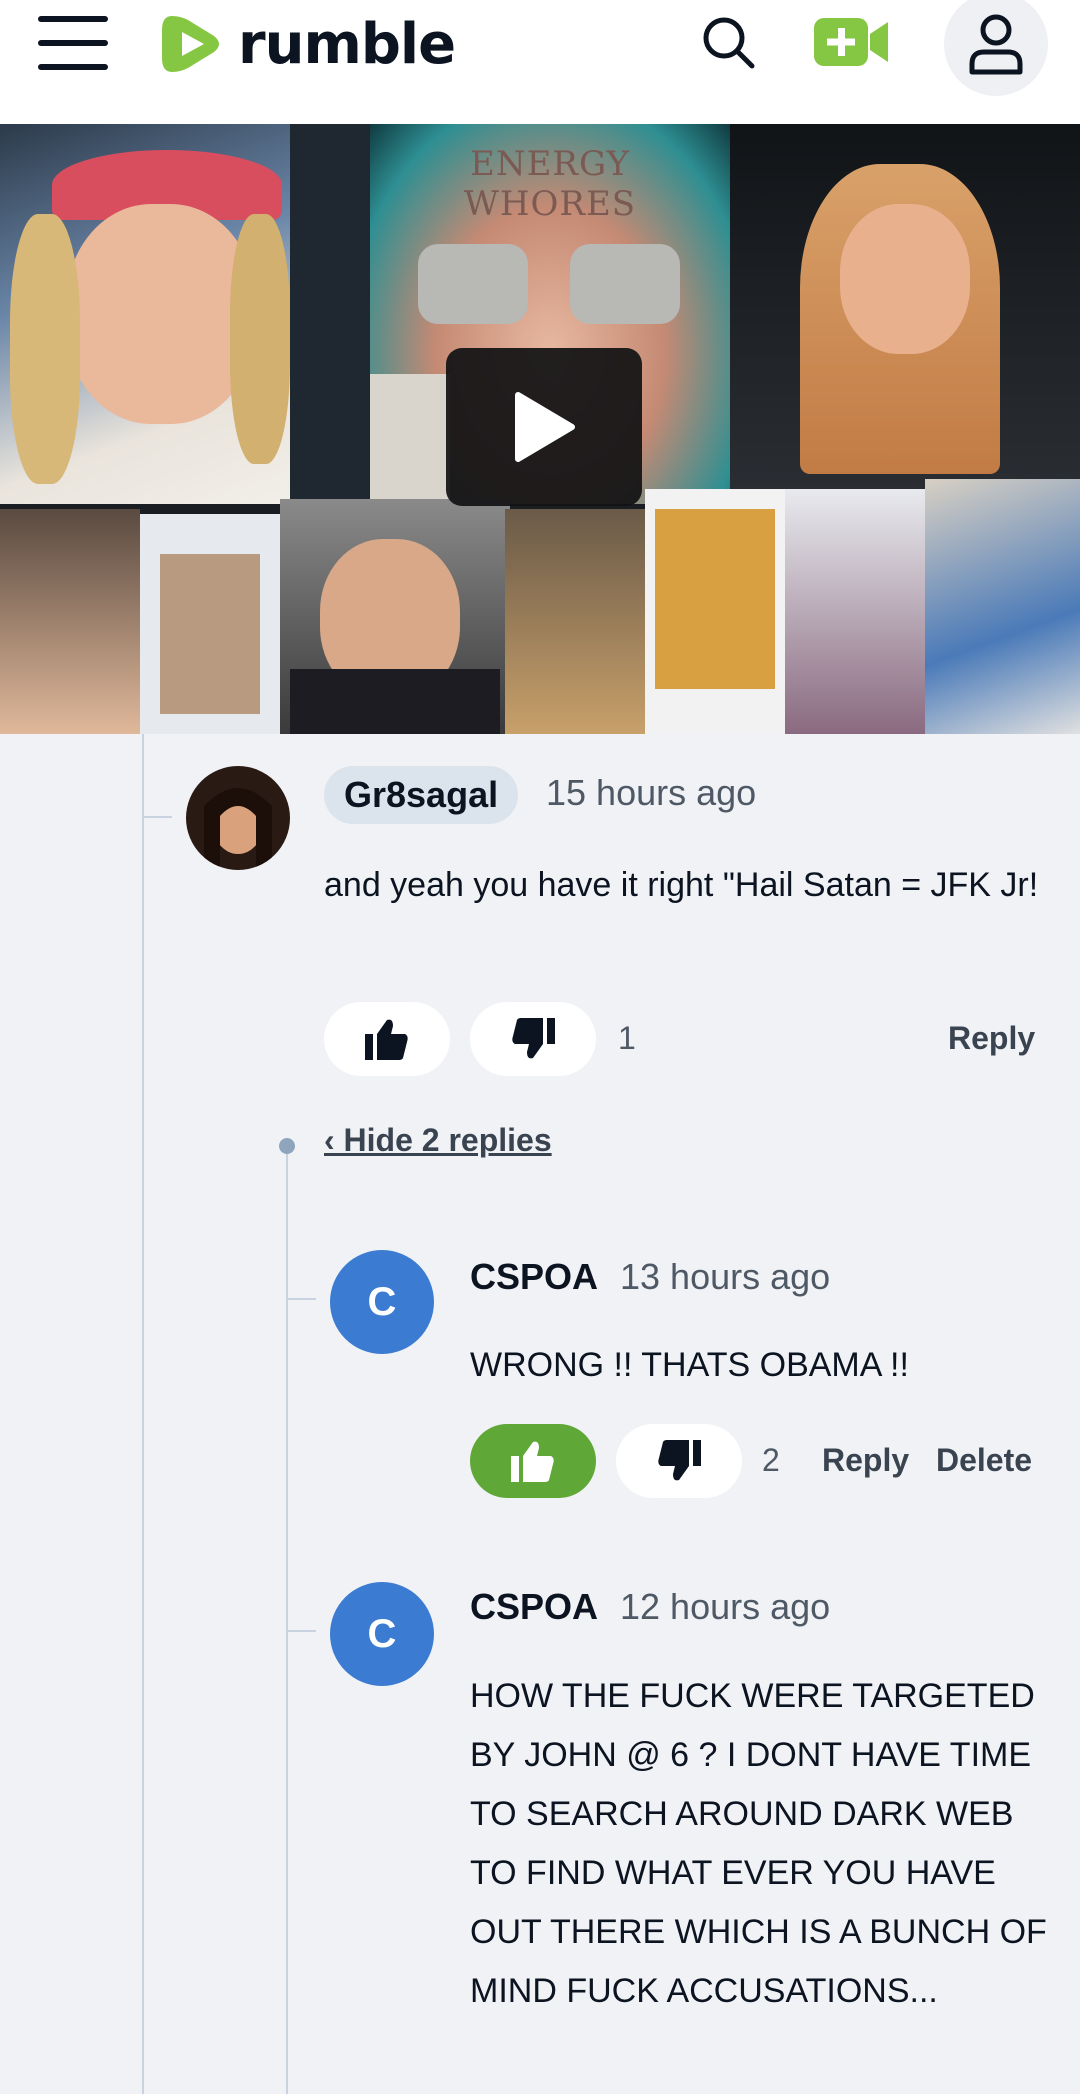  What do you see at coordinates (996, 44) in the screenshot?
I see `account-icon` at bounding box center [996, 44].